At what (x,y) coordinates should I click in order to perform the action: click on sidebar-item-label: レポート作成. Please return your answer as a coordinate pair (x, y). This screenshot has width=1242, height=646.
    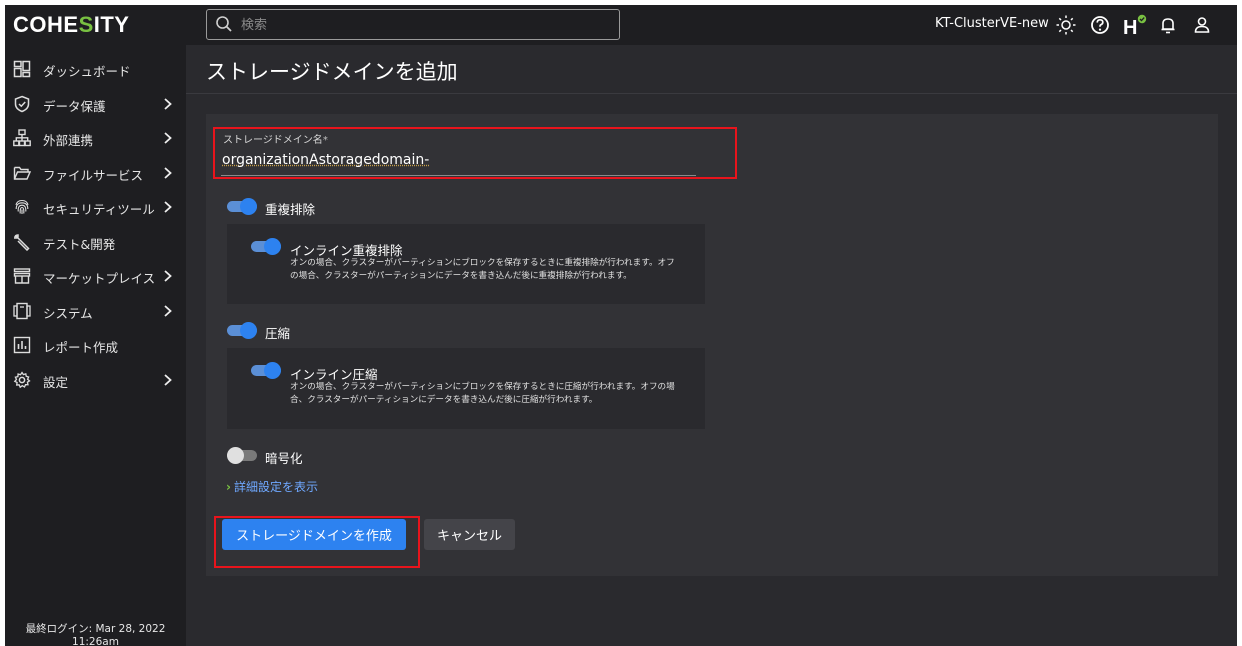
    Looking at the image, I should click on (81, 347).